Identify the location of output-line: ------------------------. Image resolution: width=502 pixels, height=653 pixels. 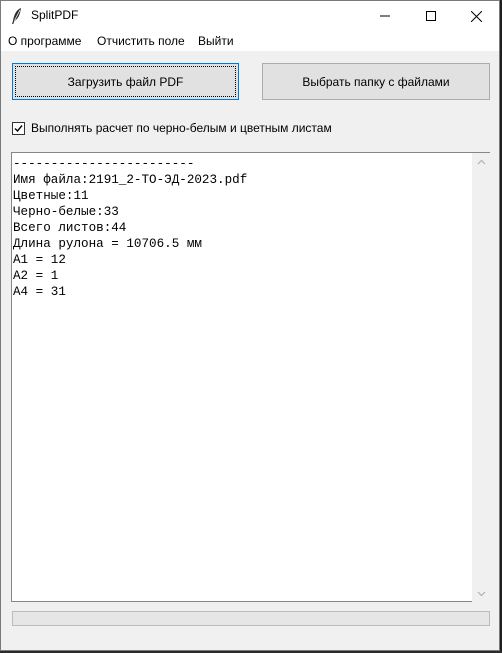
(104, 164).